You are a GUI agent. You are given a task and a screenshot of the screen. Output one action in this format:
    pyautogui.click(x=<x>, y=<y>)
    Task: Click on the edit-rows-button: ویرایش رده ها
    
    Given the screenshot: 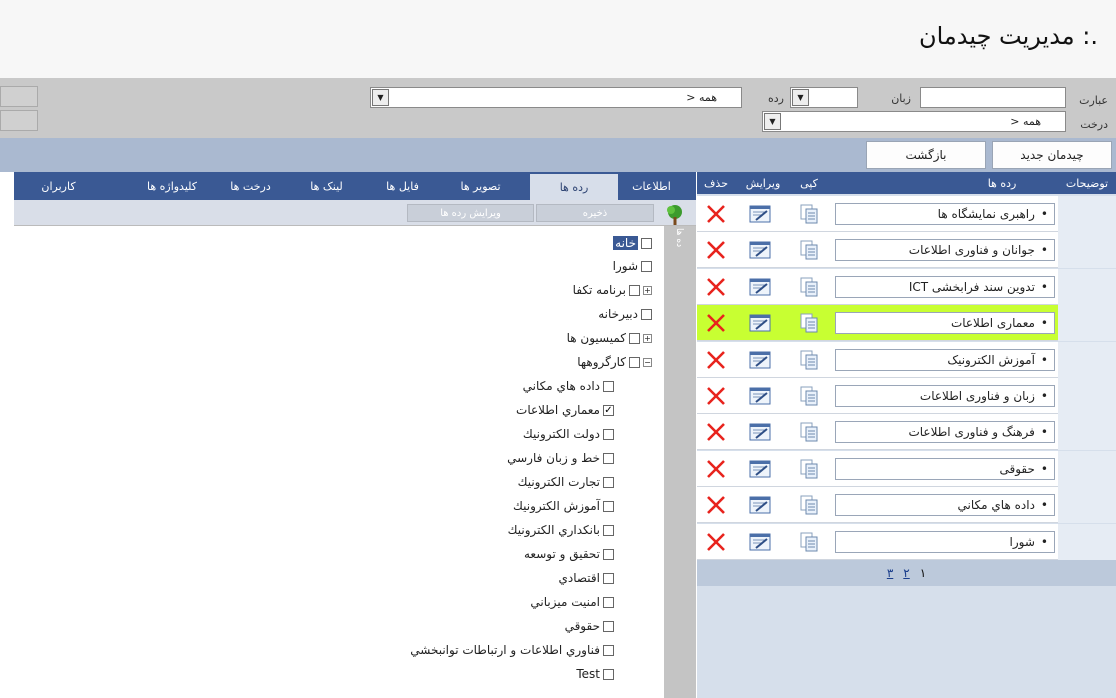 What is the action you would take?
    pyautogui.click(x=470, y=213)
    